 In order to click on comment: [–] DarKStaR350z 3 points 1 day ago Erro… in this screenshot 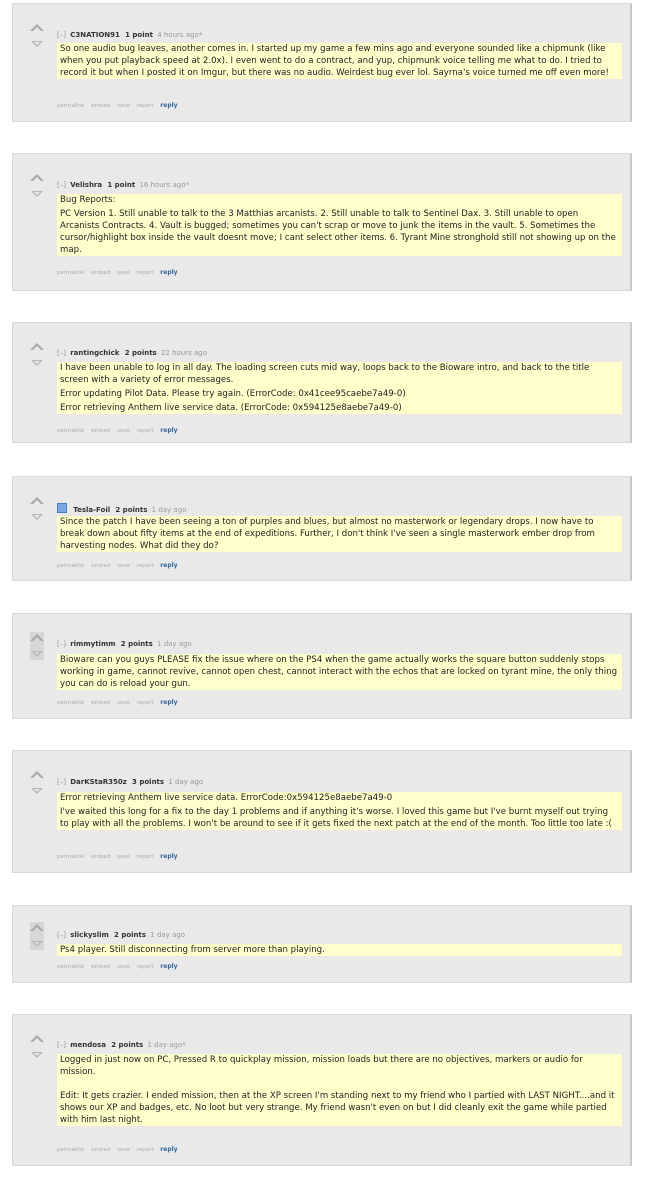, I will do `click(322, 811)`.